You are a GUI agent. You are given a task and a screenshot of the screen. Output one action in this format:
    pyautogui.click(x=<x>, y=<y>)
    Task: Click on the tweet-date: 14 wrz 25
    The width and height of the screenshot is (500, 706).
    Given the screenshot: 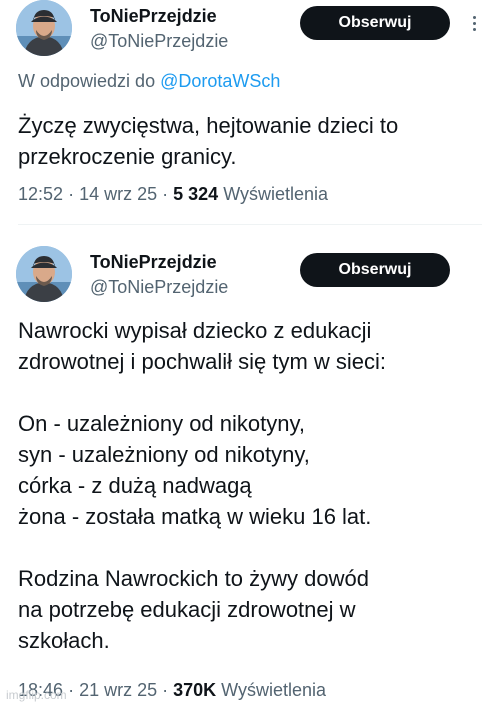 What is the action you would take?
    pyautogui.click(x=118, y=194)
    